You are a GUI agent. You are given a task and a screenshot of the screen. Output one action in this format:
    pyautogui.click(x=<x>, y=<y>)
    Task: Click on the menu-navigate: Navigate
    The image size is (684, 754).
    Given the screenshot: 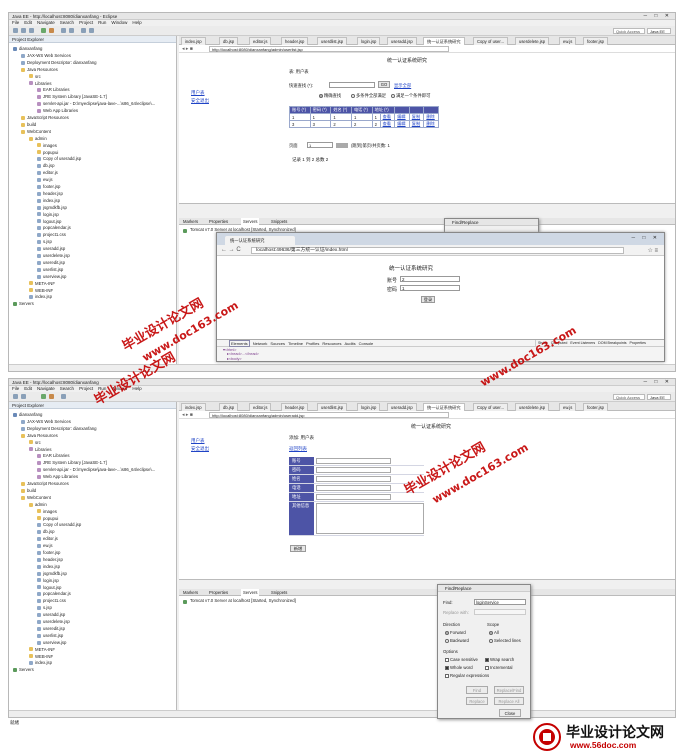 What is the action you would take?
    pyautogui.click(x=46, y=22)
    